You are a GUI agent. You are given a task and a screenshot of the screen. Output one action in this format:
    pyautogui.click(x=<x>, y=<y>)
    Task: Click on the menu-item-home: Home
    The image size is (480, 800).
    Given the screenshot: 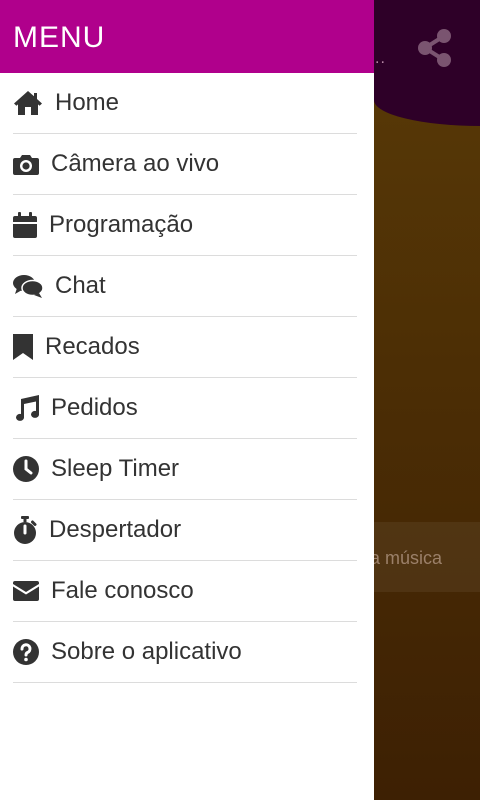 What is the action you would take?
    pyautogui.click(x=185, y=103)
    